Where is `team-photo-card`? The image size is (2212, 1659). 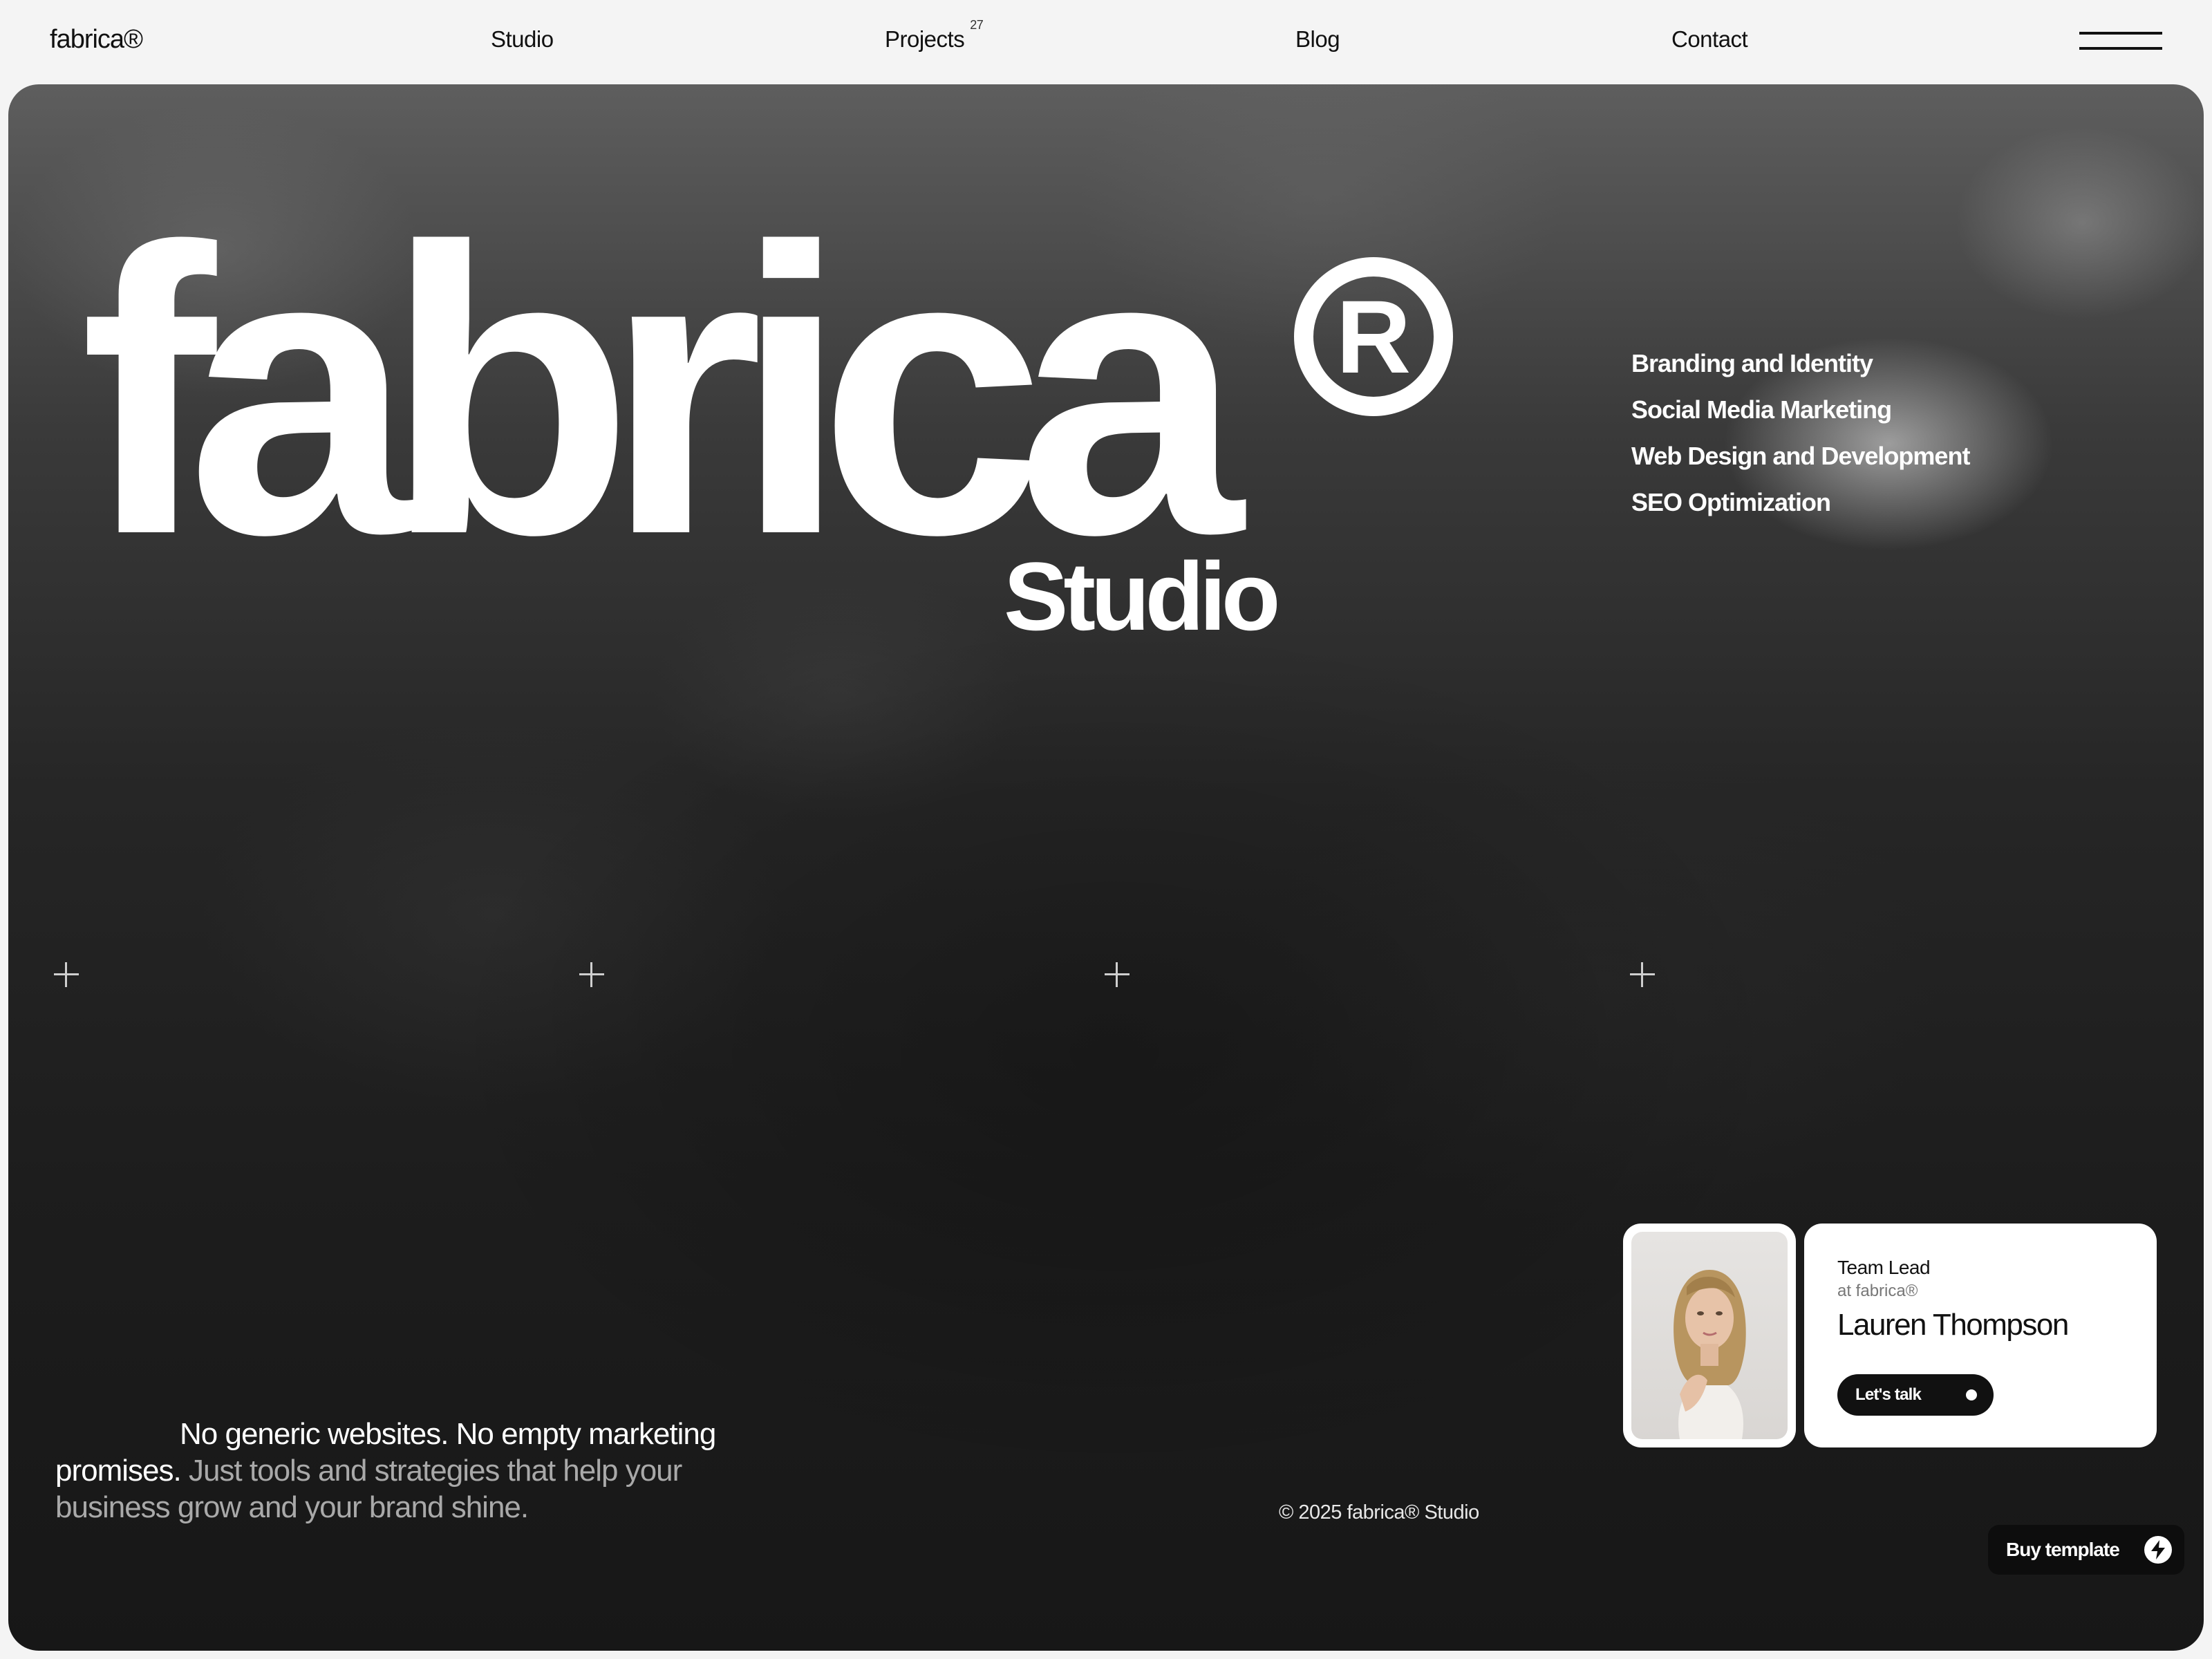 team-photo-card is located at coordinates (1709, 1335).